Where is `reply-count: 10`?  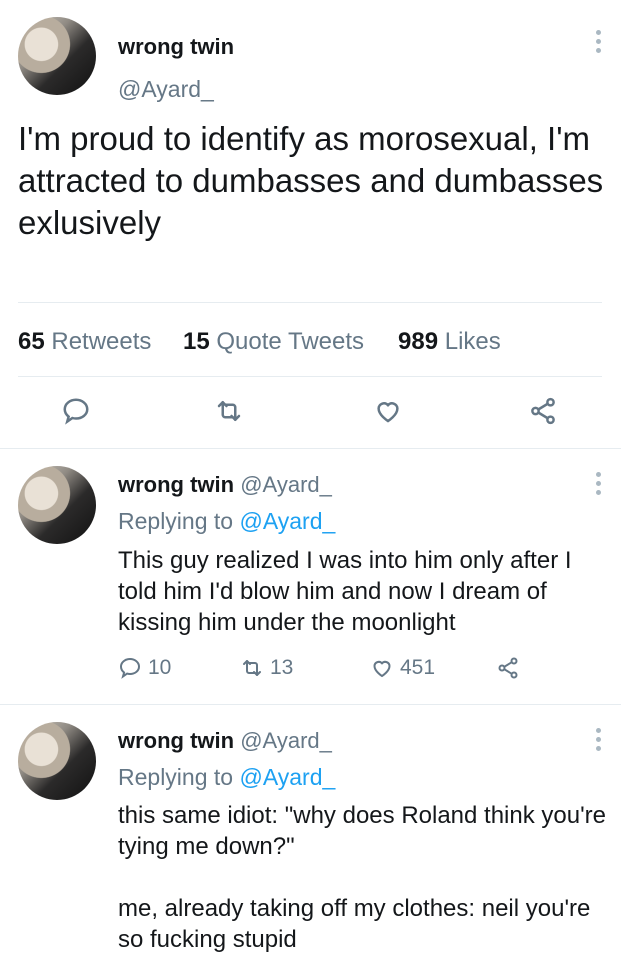 reply-count: 10 is located at coordinates (160, 667).